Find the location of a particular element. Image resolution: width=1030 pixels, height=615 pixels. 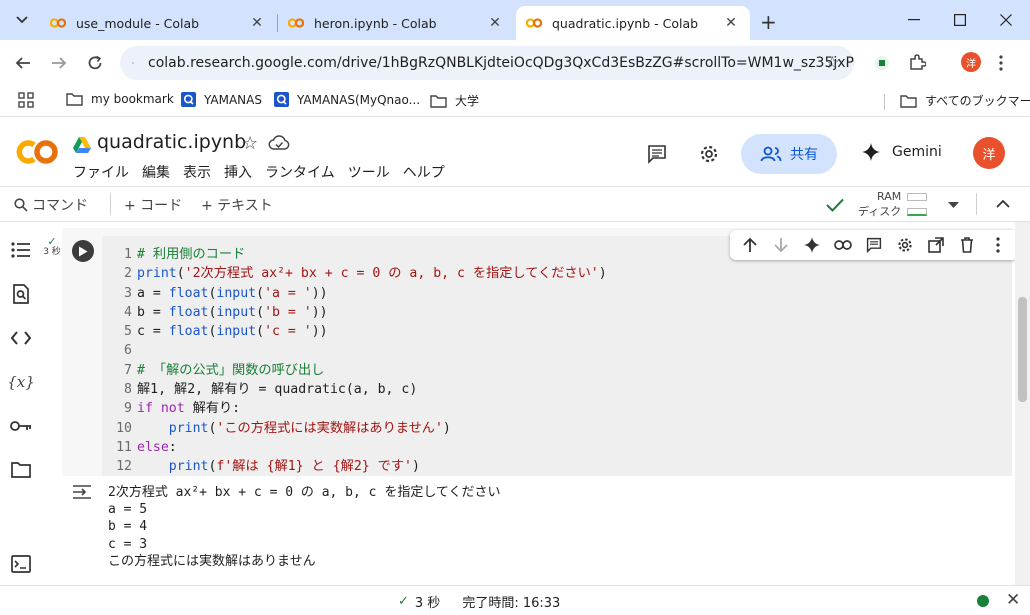

cell-settings-button is located at coordinates (905, 245).